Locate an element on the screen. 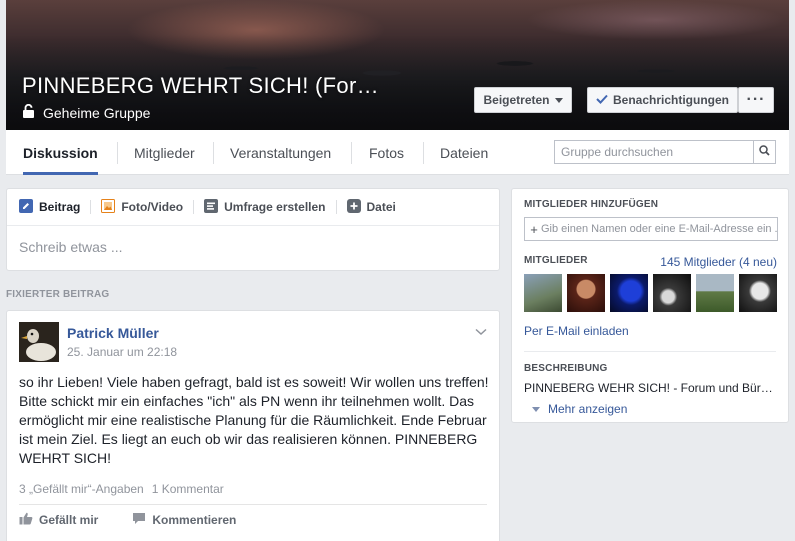 Image resolution: width=795 pixels, height=541 pixels. add-members-field: + is located at coordinates (651, 229).